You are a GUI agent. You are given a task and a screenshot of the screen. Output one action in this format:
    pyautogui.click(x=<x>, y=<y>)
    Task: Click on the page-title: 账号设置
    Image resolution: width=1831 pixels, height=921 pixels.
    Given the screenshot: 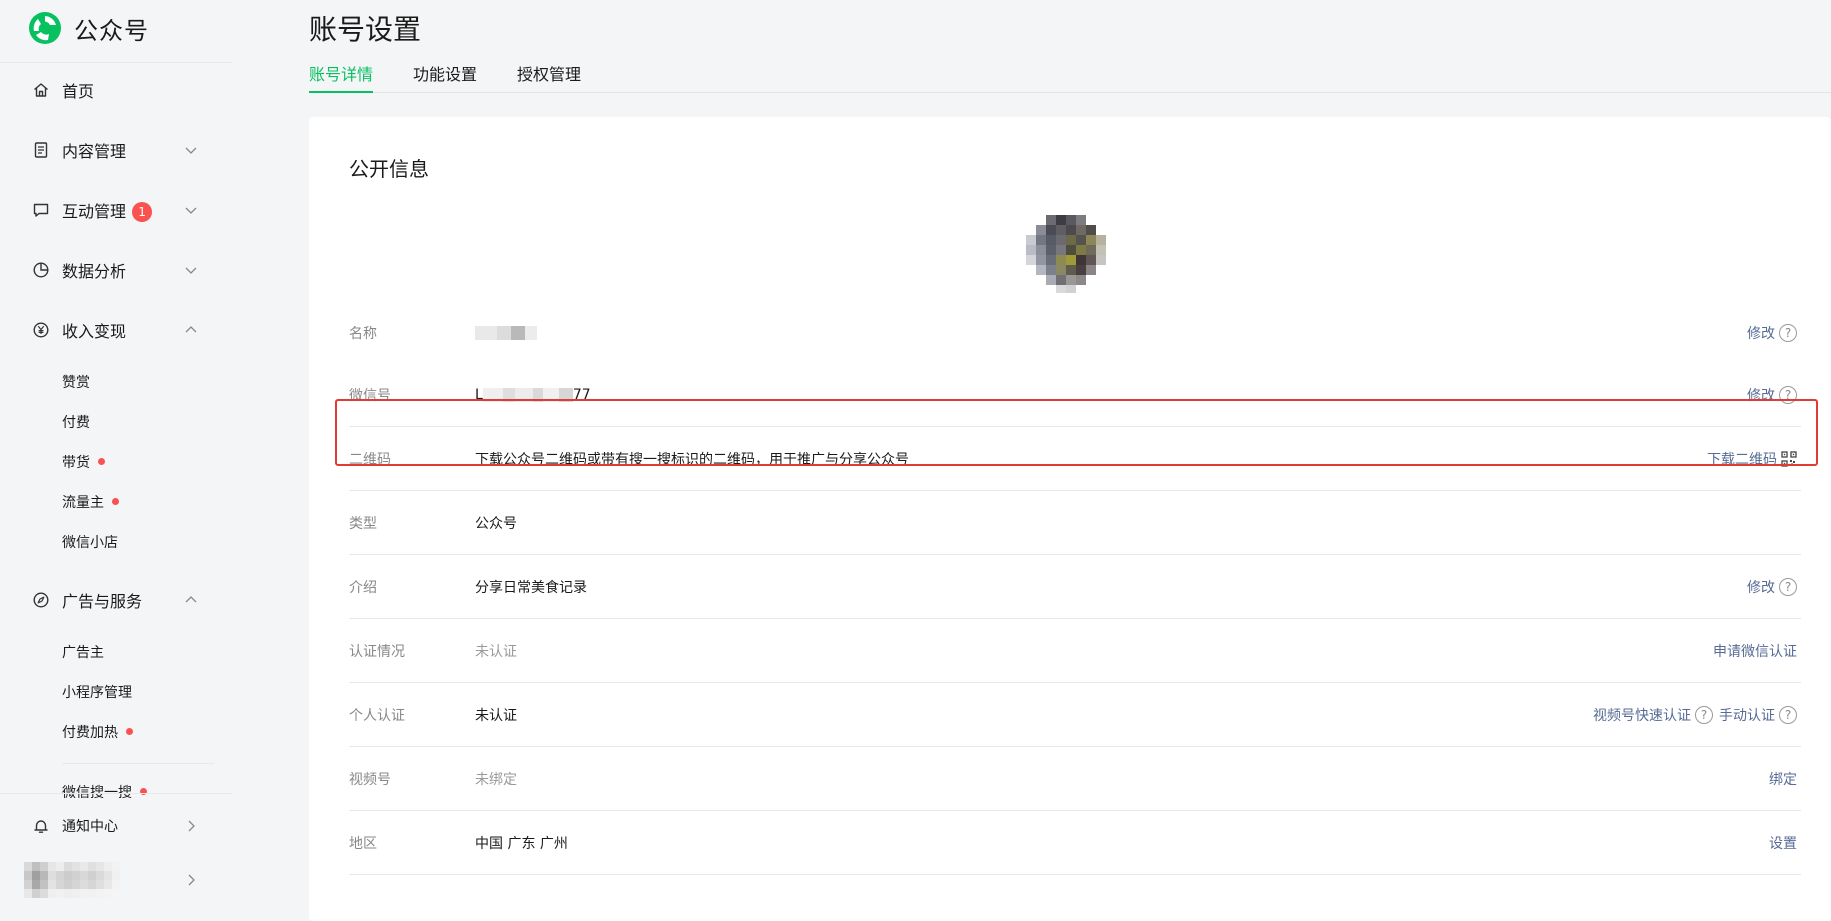 What is the action you would take?
    pyautogui.click(x=365, y=29)
    